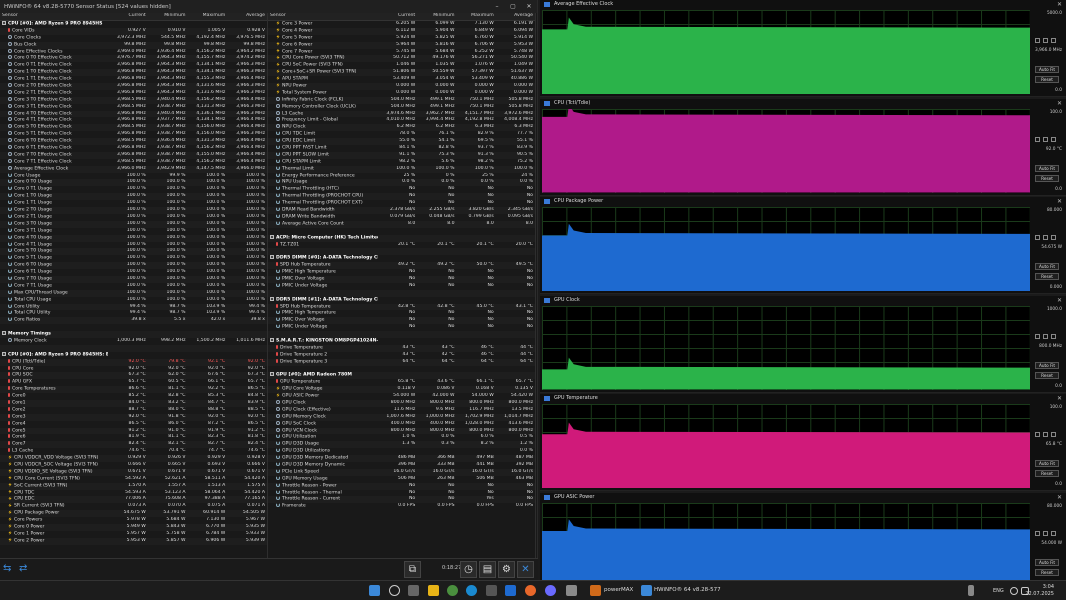 This screenshot has height=600, width=1066. What do you see at coordinates (401, 128) in the screenshot?
I see `table-row: NPU Clock 6.2 MHz 6.2 MHz 6.3 MHz 6.3 MHz` at bounding box center [401, 128].